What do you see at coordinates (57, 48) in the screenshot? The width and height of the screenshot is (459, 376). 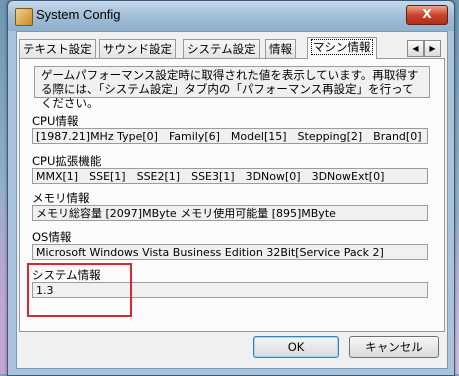 I see `tab-text-settings: テキスト設定` at bounding box center [57, 48].